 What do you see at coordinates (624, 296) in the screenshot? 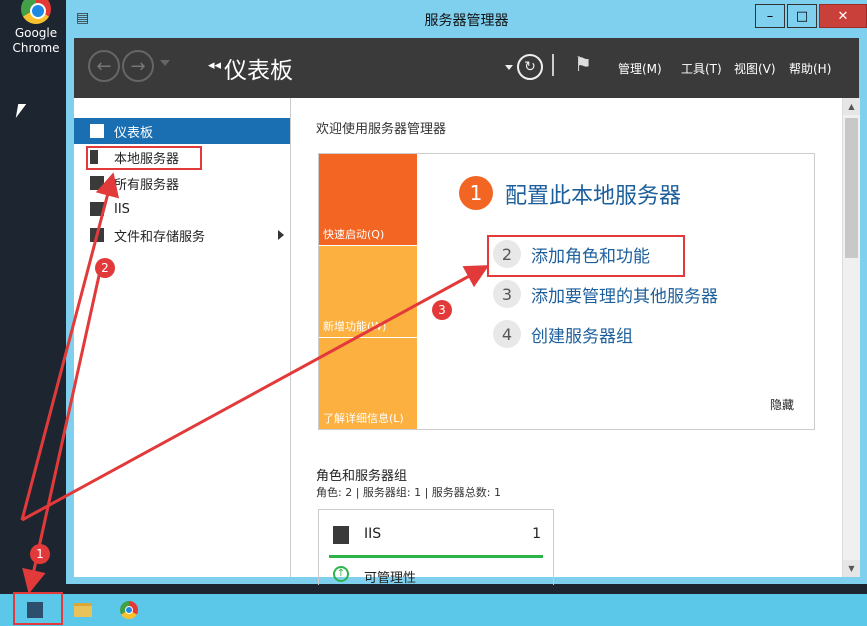
I see `step-label: 添加要管理的其他服务器` at bounding box center [624, 296].